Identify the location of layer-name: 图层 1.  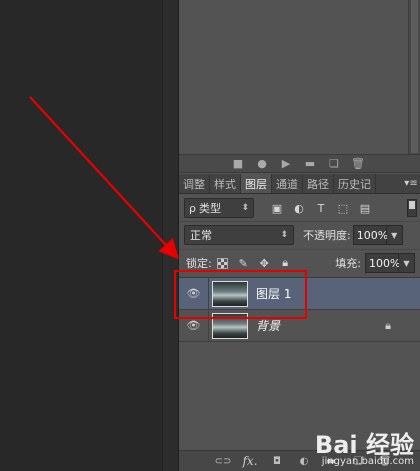
(273, 293).